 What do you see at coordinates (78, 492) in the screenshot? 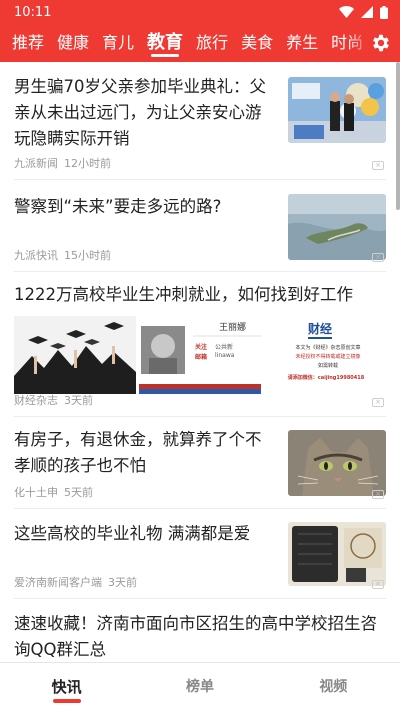
I see `news-time: 5天前` at bounding box center [78, 492].